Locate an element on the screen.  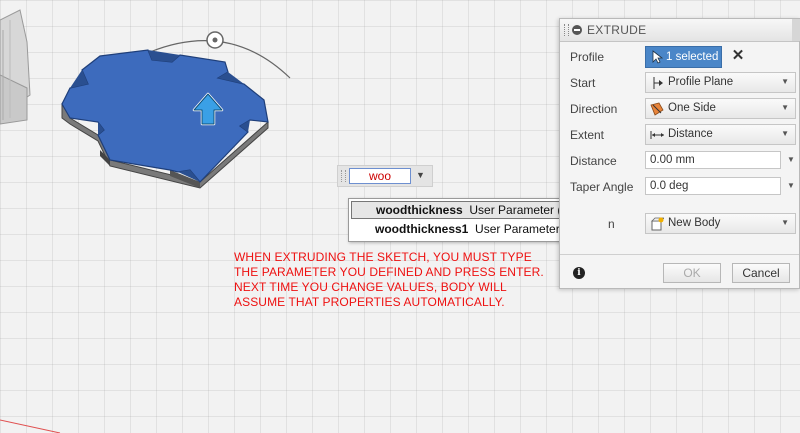
direction-row: Direction One Side ▼ is located at coordinates (680, 109).